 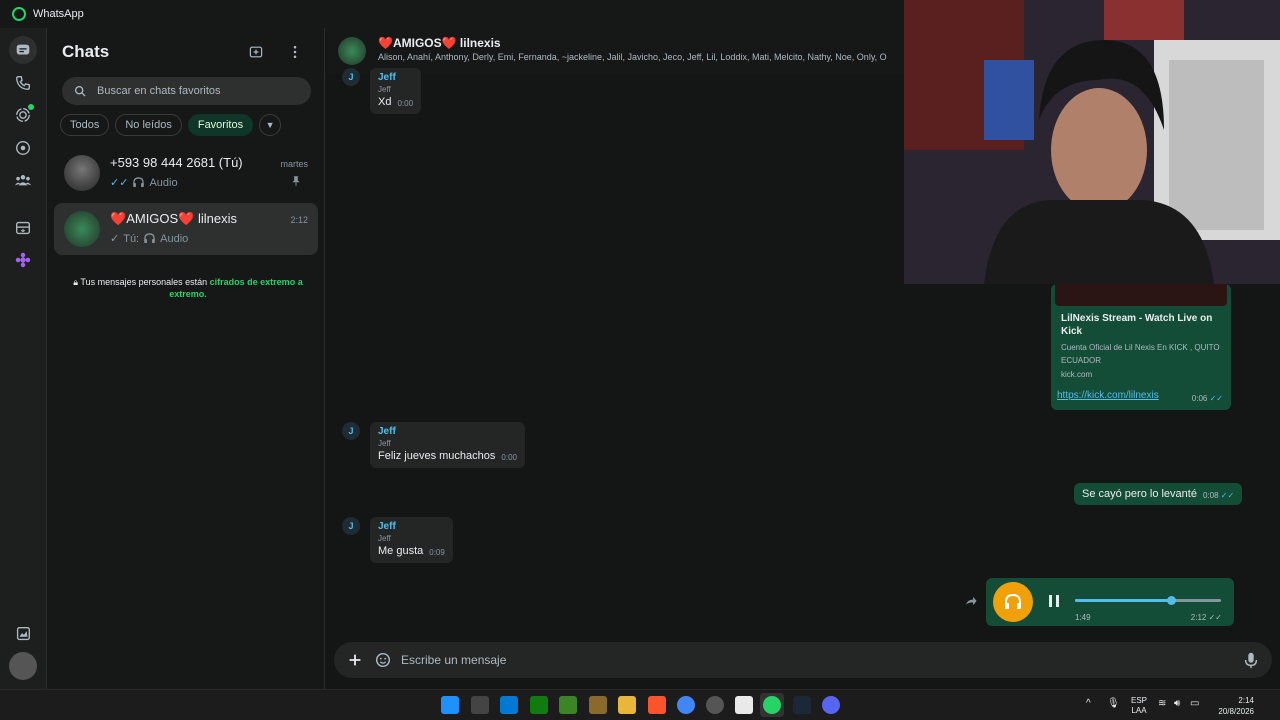 What do you see at coordinates (220, 125) in the screenshot?
I see `filter-favorites: Favoritos` at bounding box center [220, 125].